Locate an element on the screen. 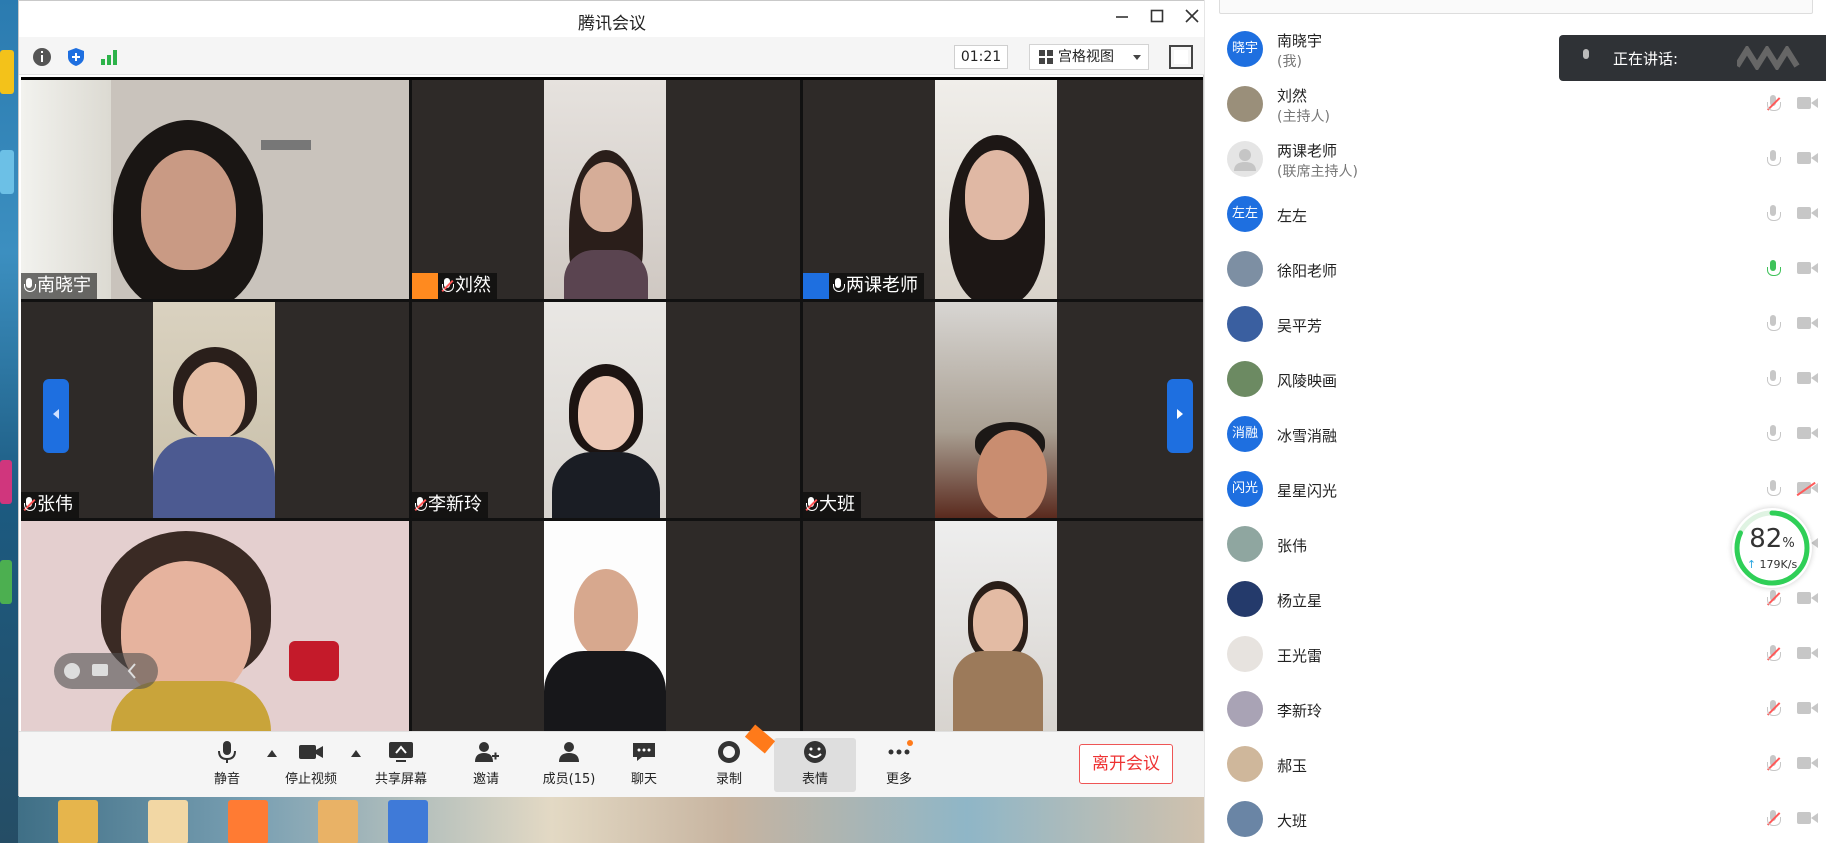 The height and width of the screenshot is (843, 1826). participant-row: 王光雷 is located at coordinates (1515, 653).